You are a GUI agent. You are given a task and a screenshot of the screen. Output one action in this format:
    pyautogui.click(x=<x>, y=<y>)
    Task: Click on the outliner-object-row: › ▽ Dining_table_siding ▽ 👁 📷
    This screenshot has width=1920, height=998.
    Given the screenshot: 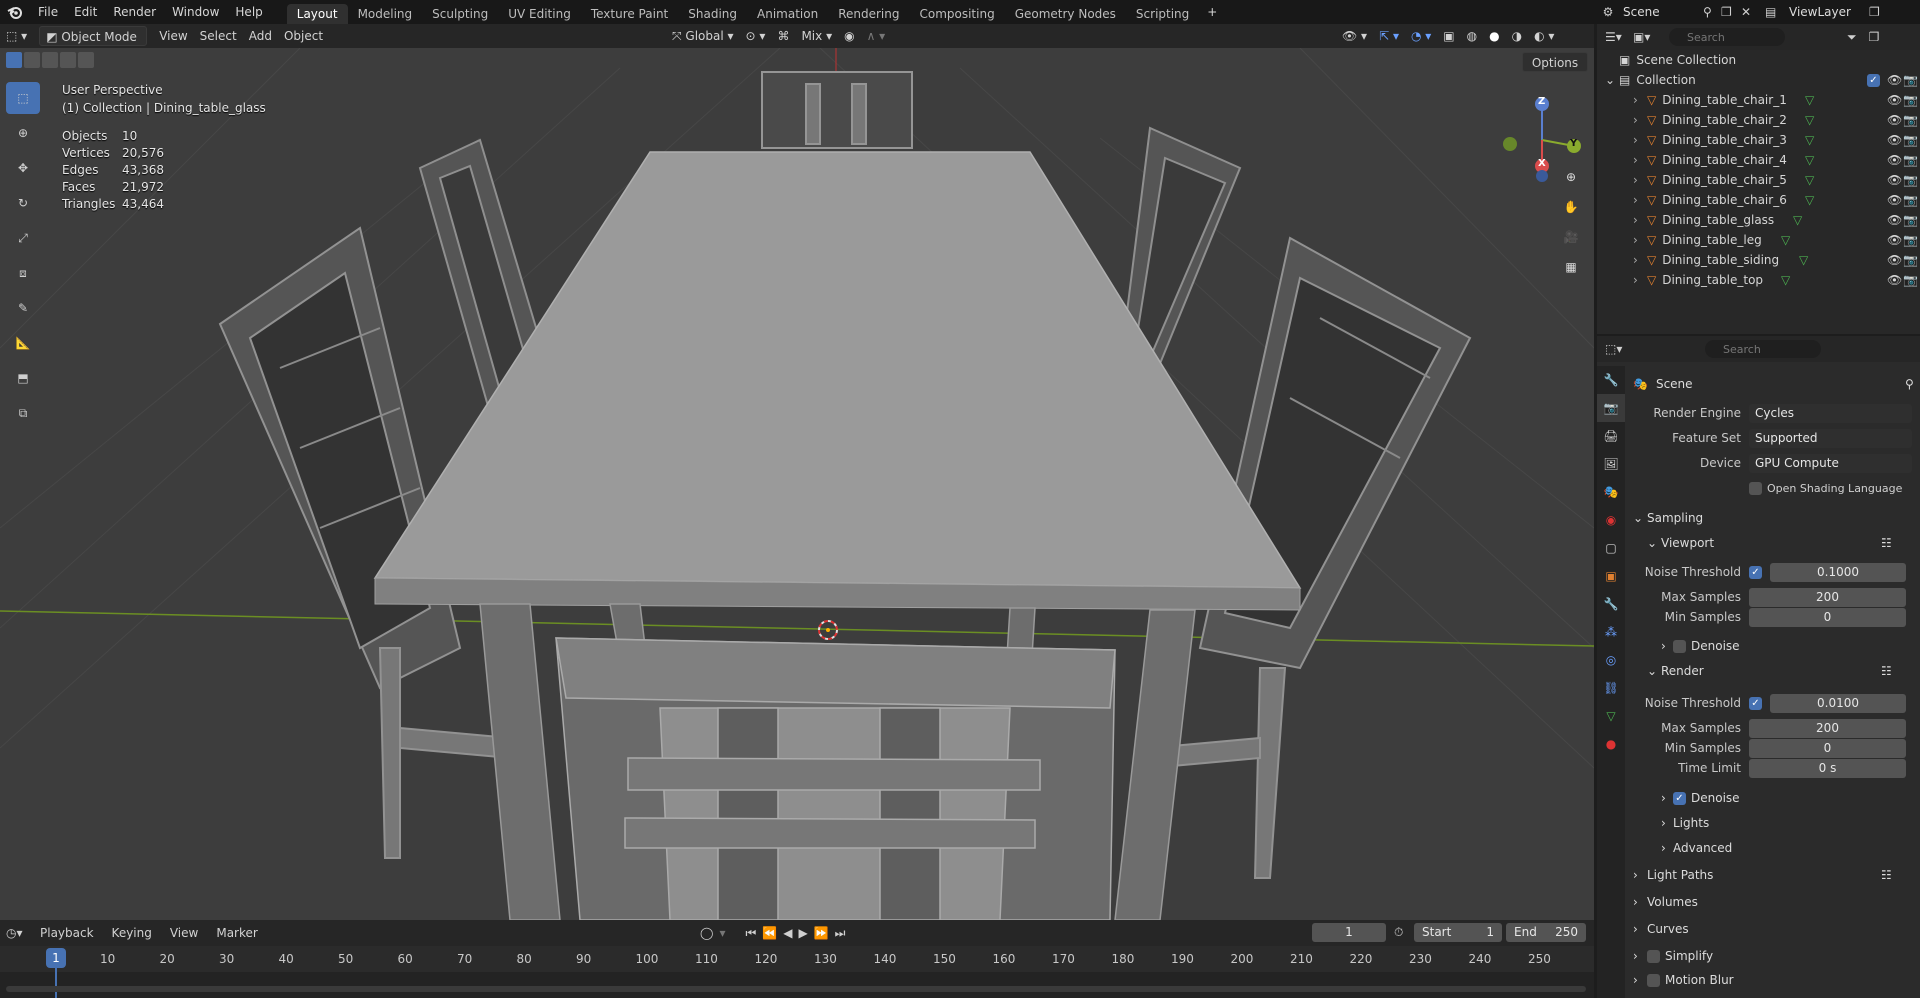 What is the action you would take?
    pyautogui.click(x=1758, y=260)
    